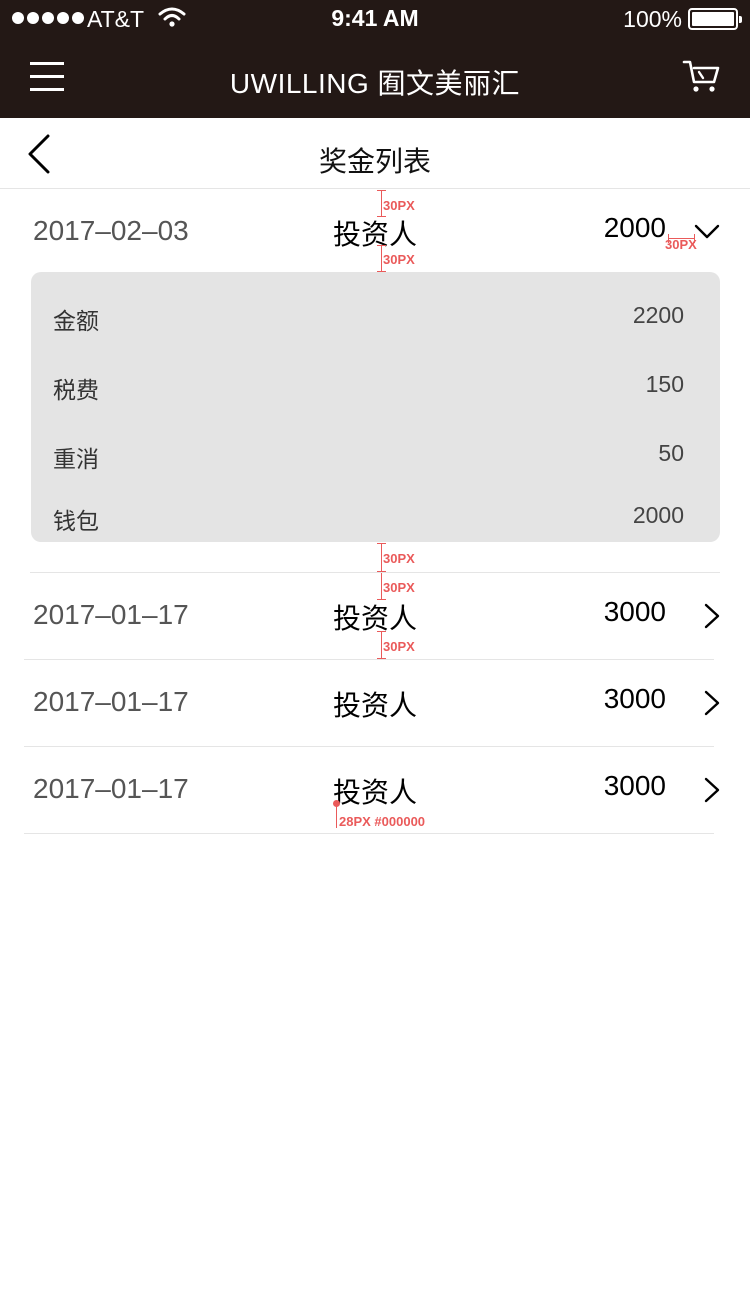 This screenshot has width=750, height=1312. I want to click on detail-value: 2200, so click(658, 315).